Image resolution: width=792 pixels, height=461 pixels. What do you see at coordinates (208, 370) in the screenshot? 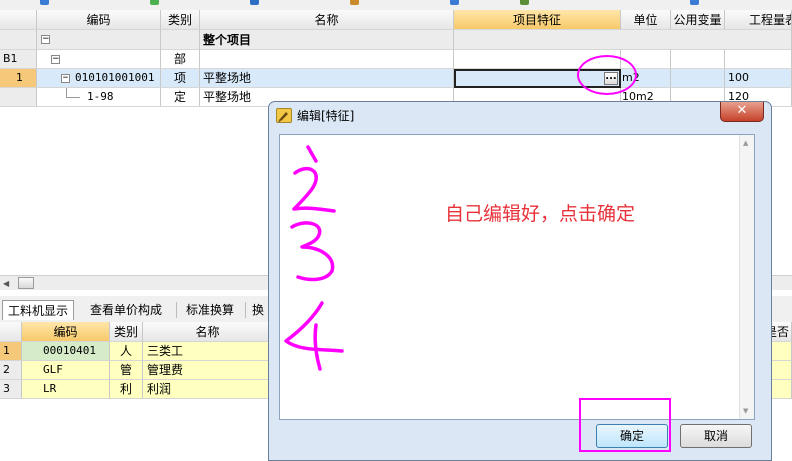
I see `name-cell: 管理费` at bounding box center [208, 370].